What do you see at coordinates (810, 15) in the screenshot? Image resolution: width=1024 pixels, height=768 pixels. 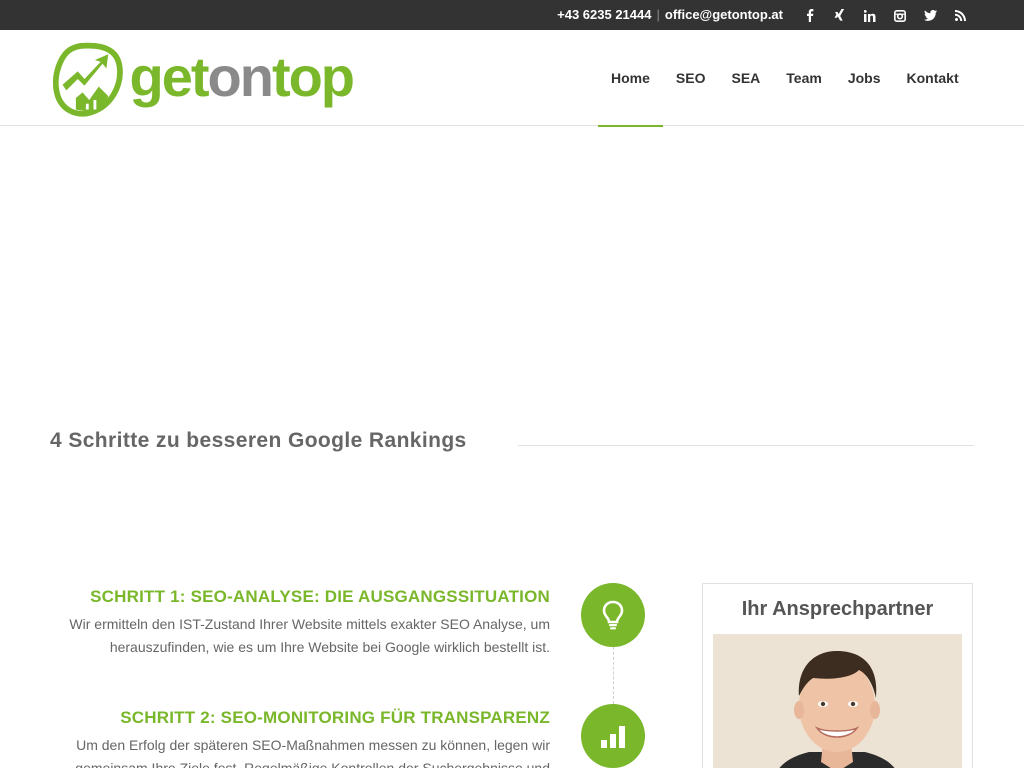 I see `facebook-icon` at bounding box center [810, 15].